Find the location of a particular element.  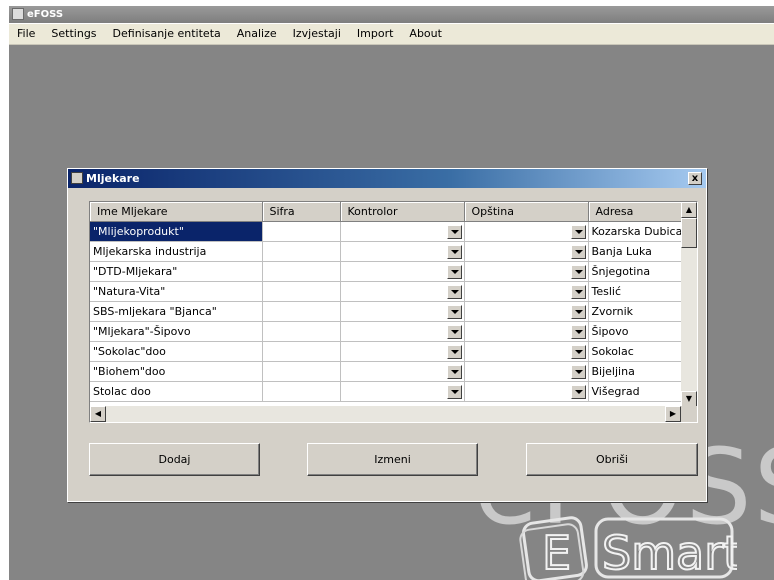

dialog-title-bar: Mljekare x is located at coordinates (387, 178).